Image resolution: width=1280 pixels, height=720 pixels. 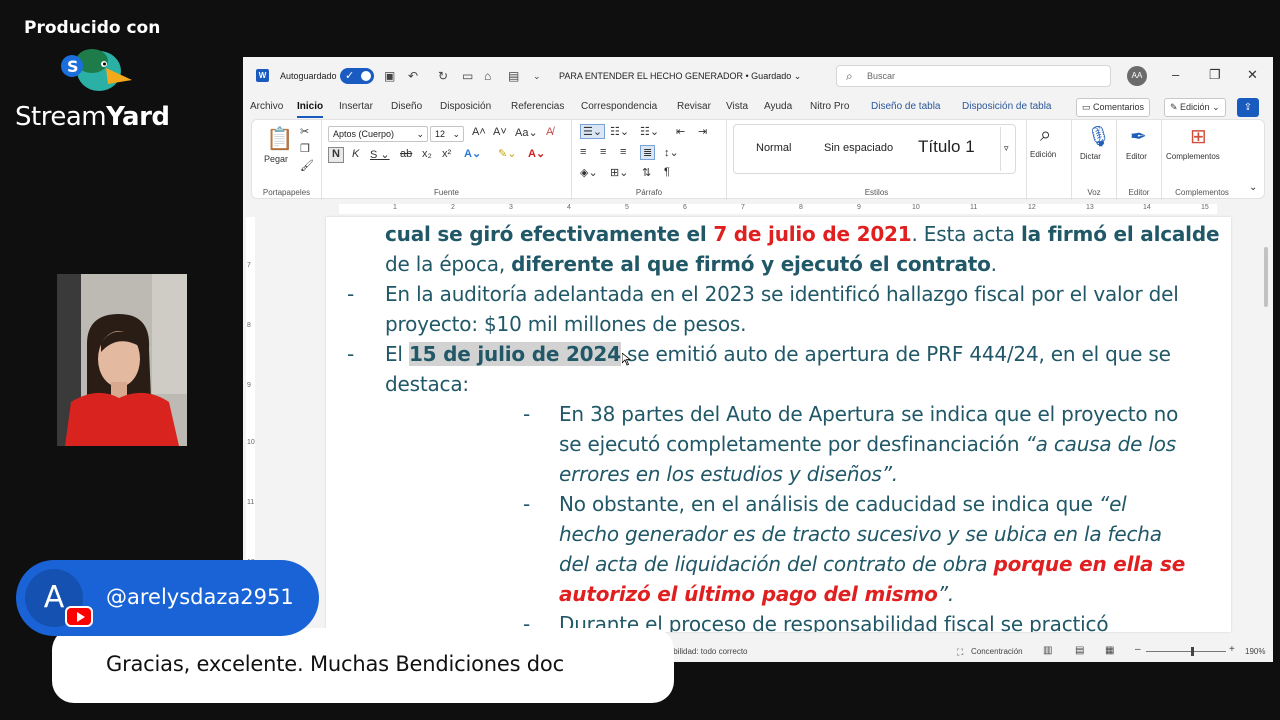 What do you see at coordinates (276, 159) in the screenshot?
I see `paste-label: Pegar` at bounding box center [276, 159].